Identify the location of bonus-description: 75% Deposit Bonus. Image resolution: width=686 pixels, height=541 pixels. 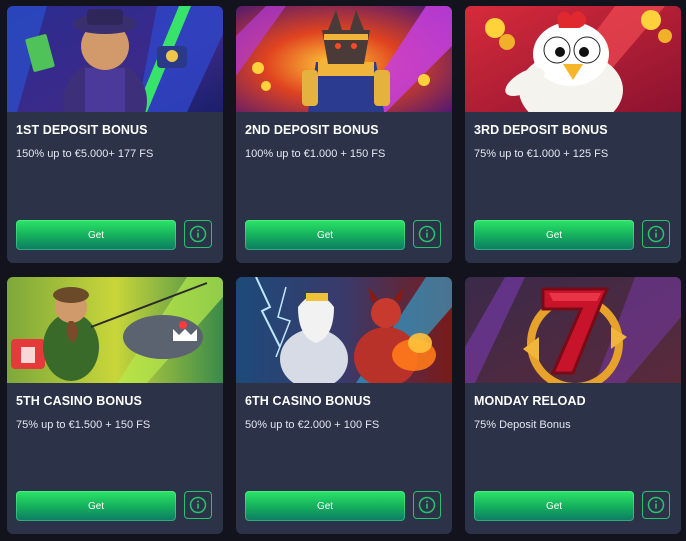
(522, 425).